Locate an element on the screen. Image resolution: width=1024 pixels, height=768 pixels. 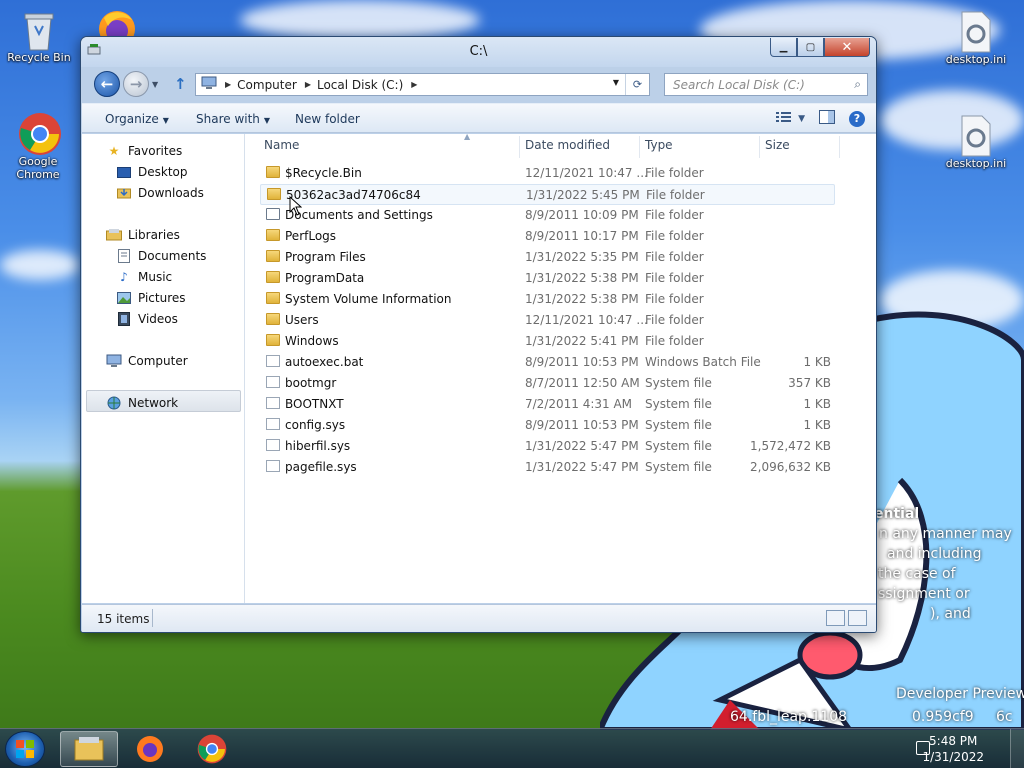
nav-label: Downloads is located at coordinates (171, 193).